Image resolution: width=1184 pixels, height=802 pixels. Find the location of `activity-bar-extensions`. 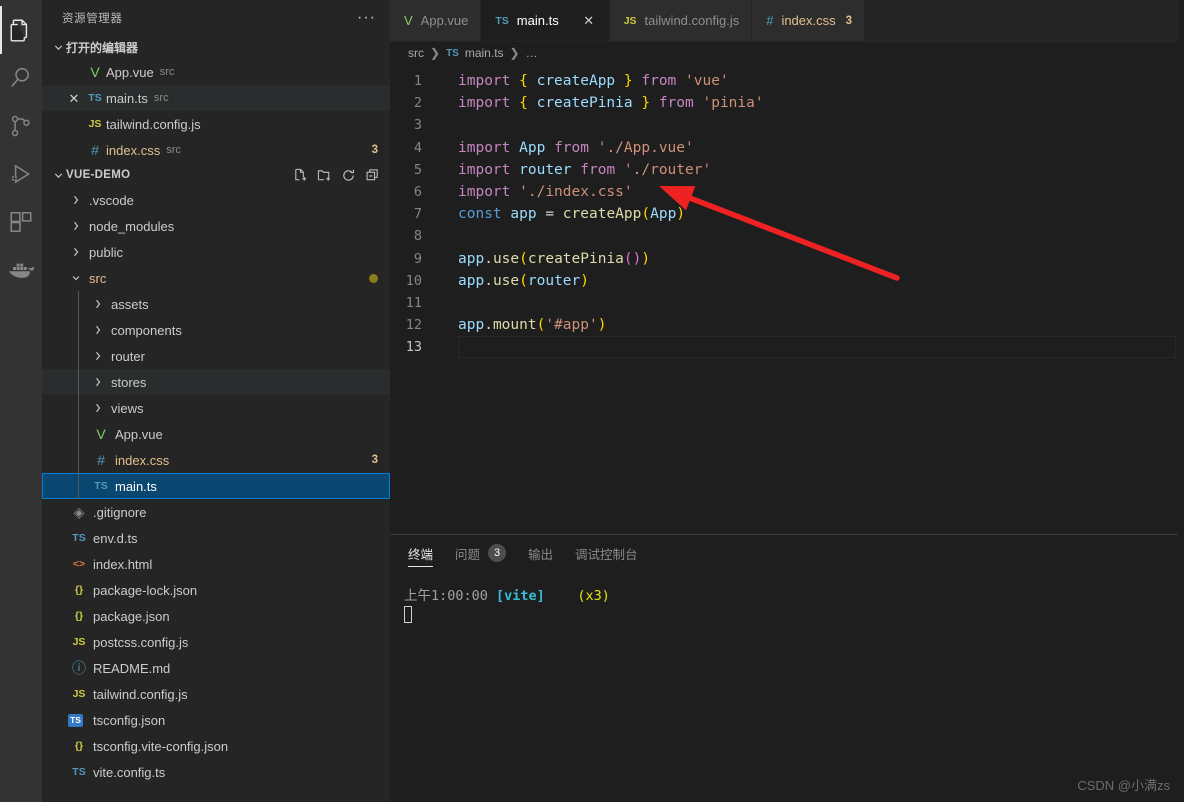

activity-bar-extensions is located at coordinates (21, 222).